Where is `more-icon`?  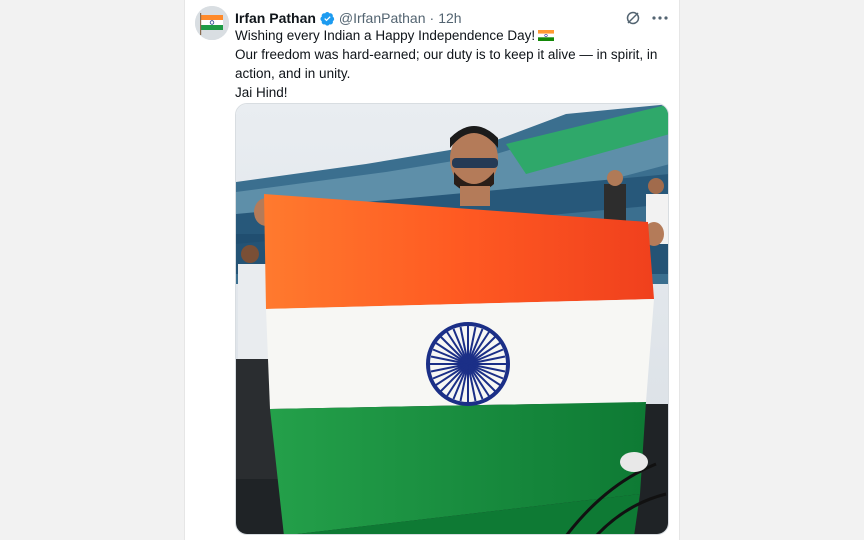
more-icon is located at coordinates (660, 18).